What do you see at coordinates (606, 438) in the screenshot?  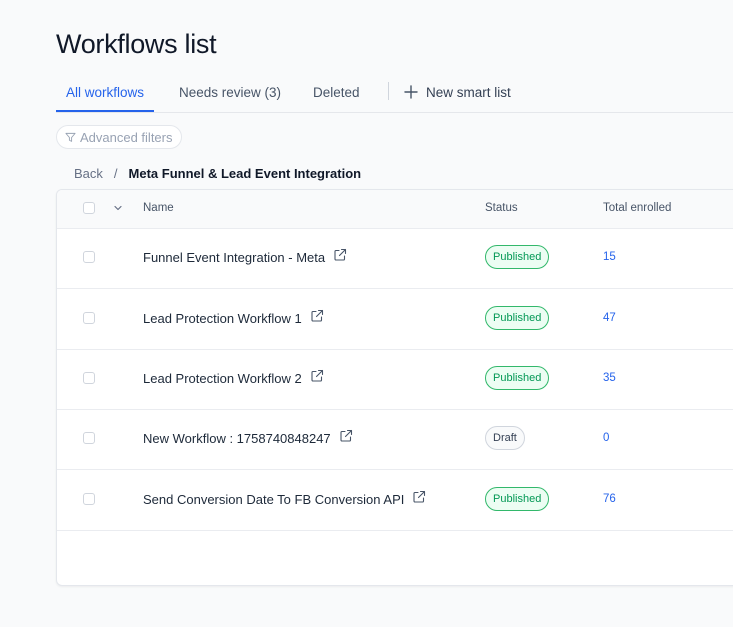 I see `total-enrolled-count: 0` at bounding box center [606, 438].